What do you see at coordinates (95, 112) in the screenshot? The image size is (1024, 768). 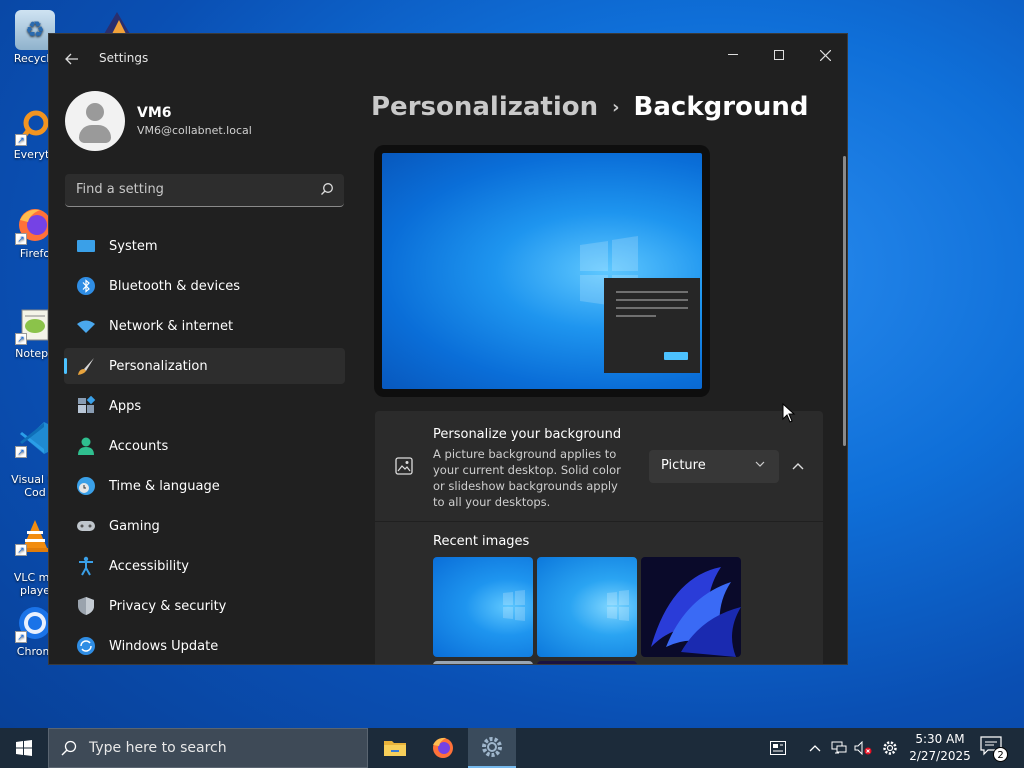 I see `avatar-head` at bounding box center [95, 112].